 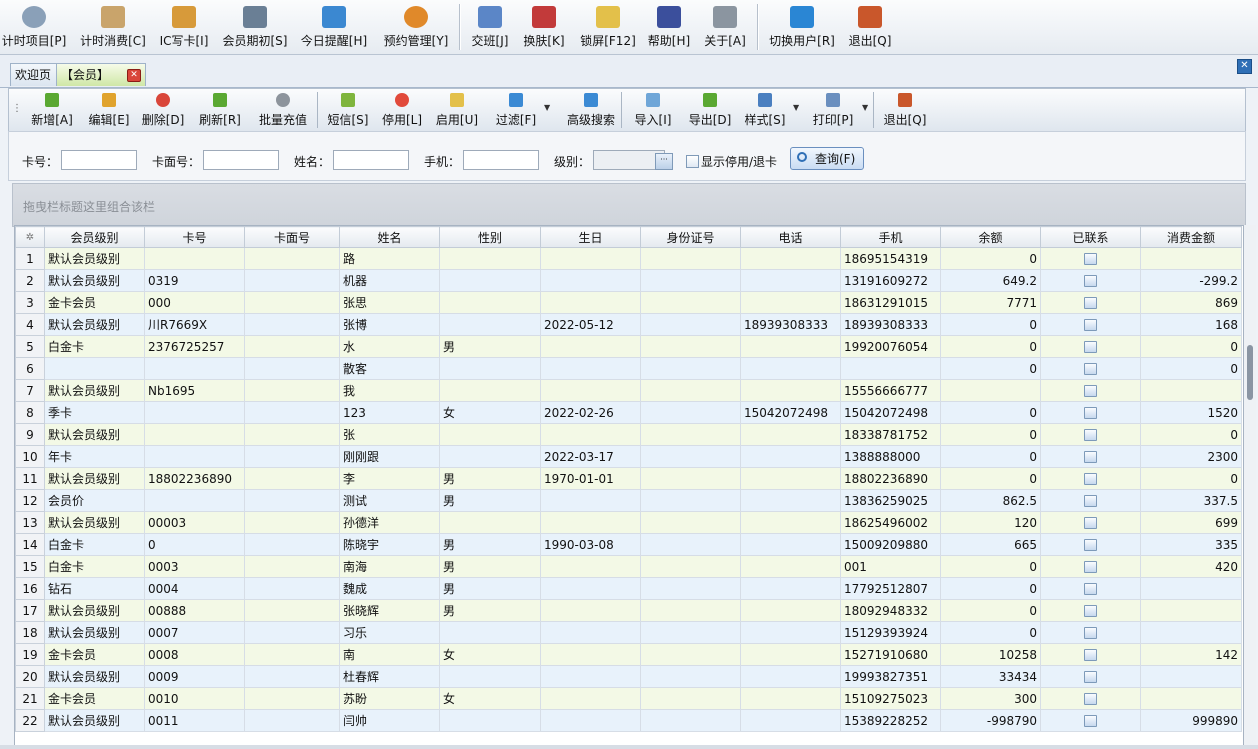 I want to click on add-button: 新增[A], so click(x=52, y=110).